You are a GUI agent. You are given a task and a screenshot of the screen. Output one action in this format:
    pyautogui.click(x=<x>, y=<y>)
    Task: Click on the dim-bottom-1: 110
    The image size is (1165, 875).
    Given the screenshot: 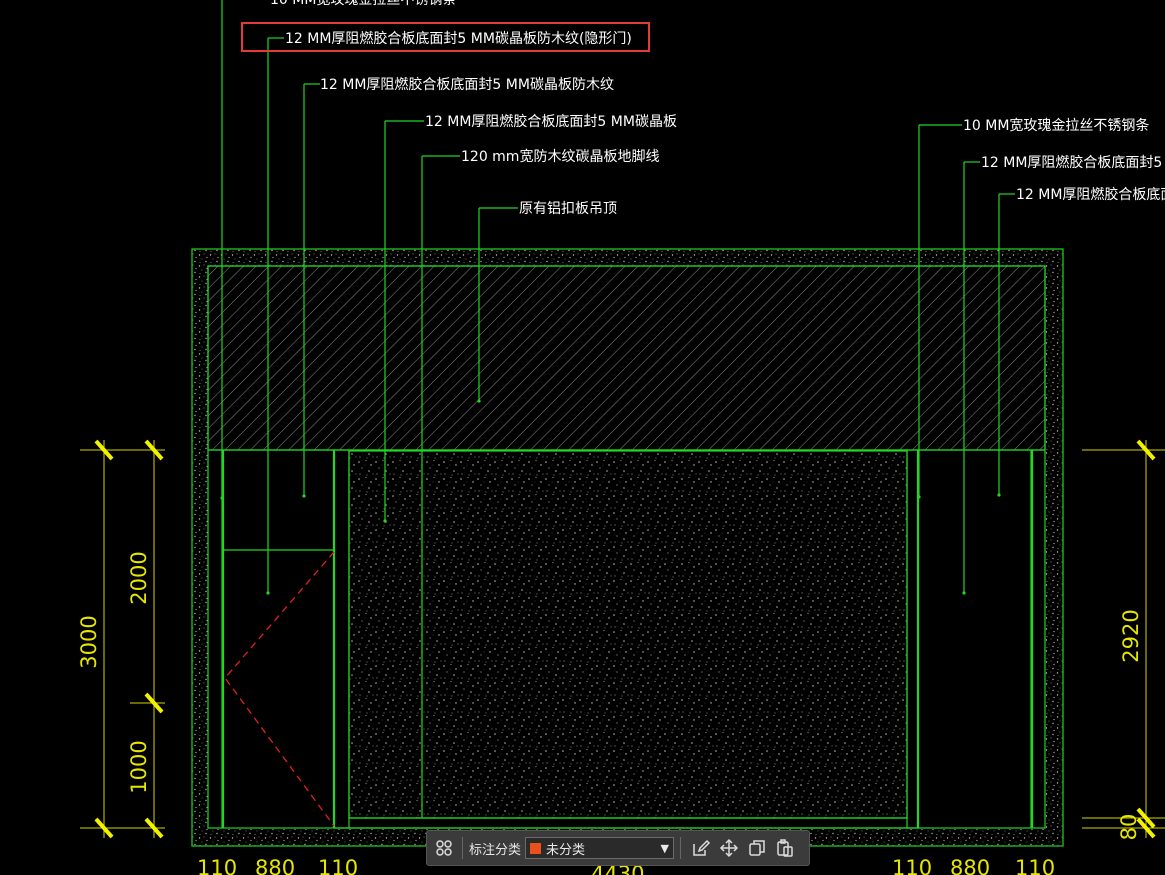 What is the action you would take?
    pyautogui.click(x=217, y=865)
    